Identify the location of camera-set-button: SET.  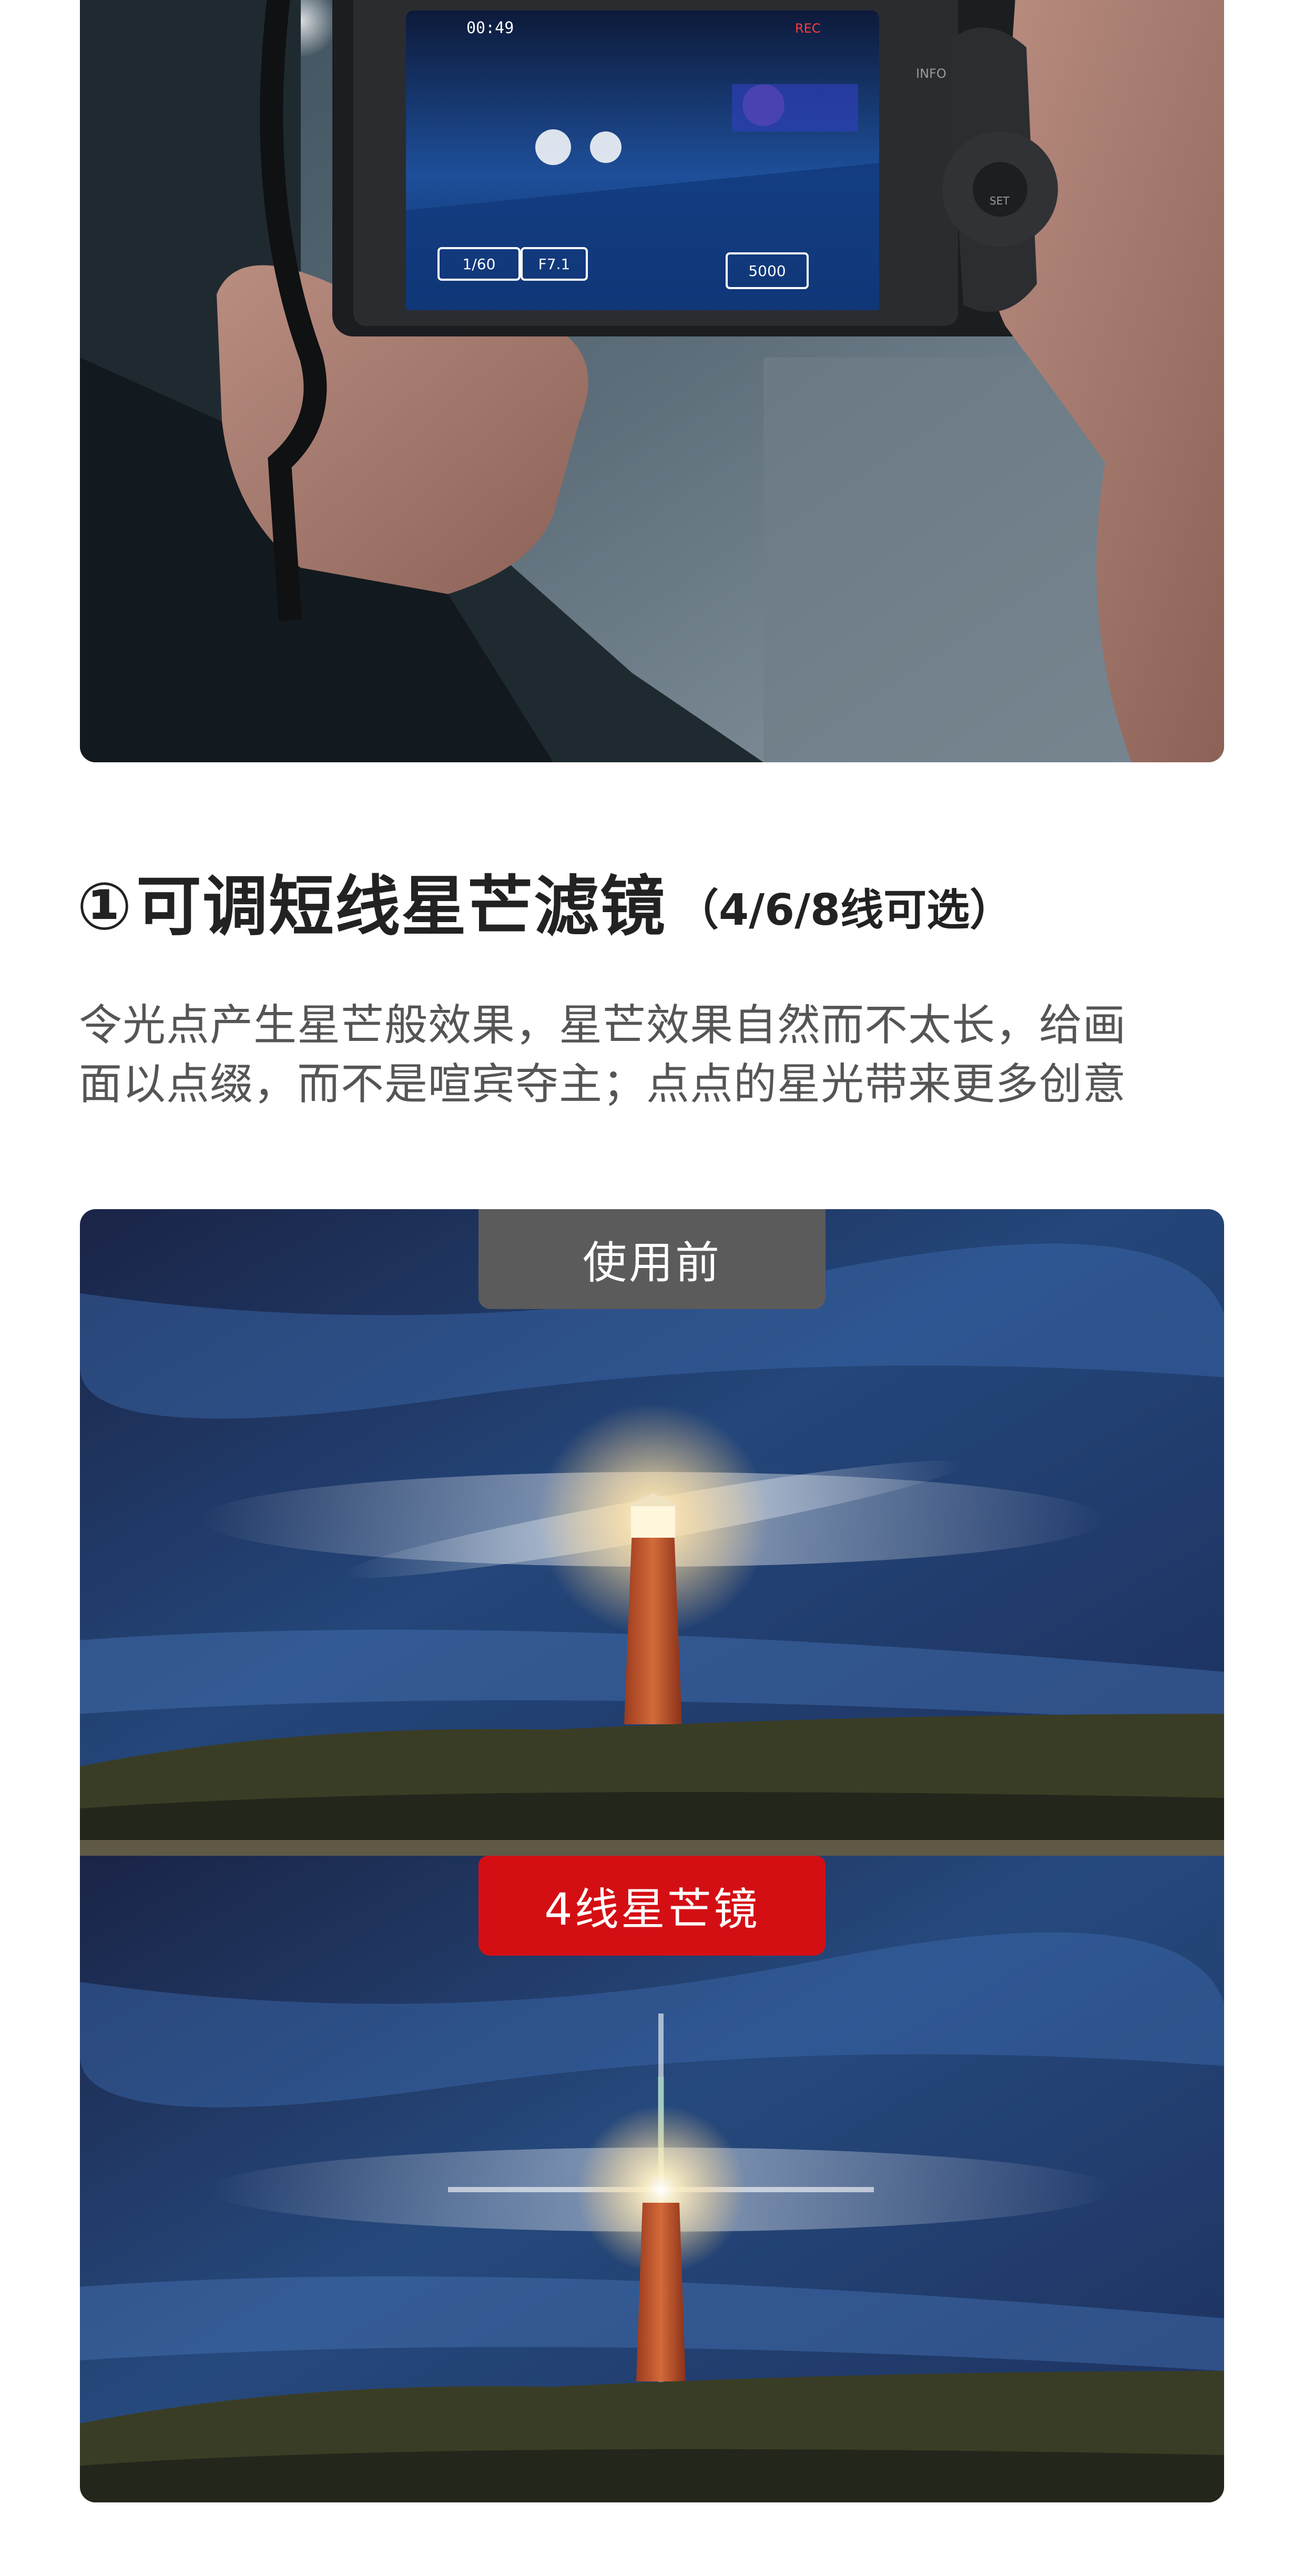
(1000, 201).